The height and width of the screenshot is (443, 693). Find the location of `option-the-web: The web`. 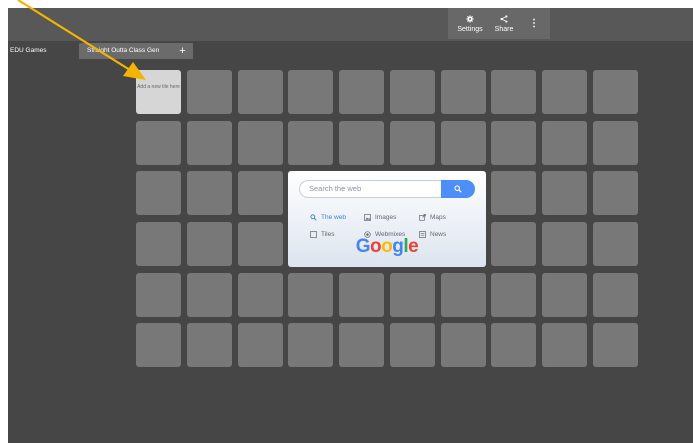

option-the-web: The web is located at coordinates (328, 217).